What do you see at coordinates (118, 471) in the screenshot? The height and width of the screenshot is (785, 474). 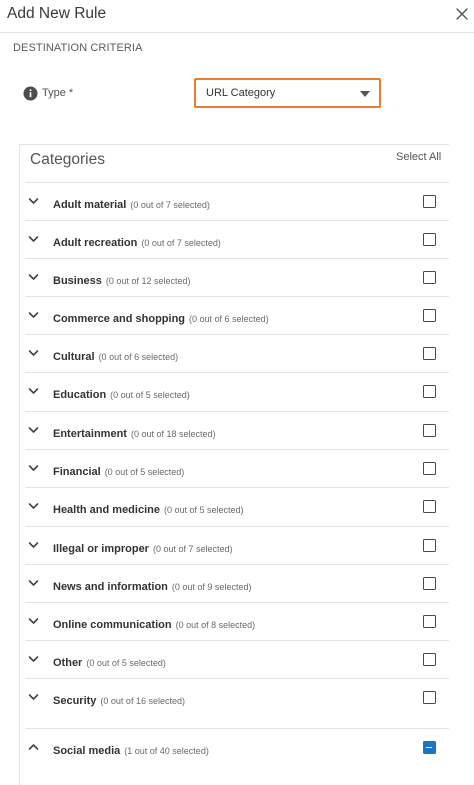 I see `category-row-text: Financial (0 out of 5 selected)` at bounding box center [118, 471].